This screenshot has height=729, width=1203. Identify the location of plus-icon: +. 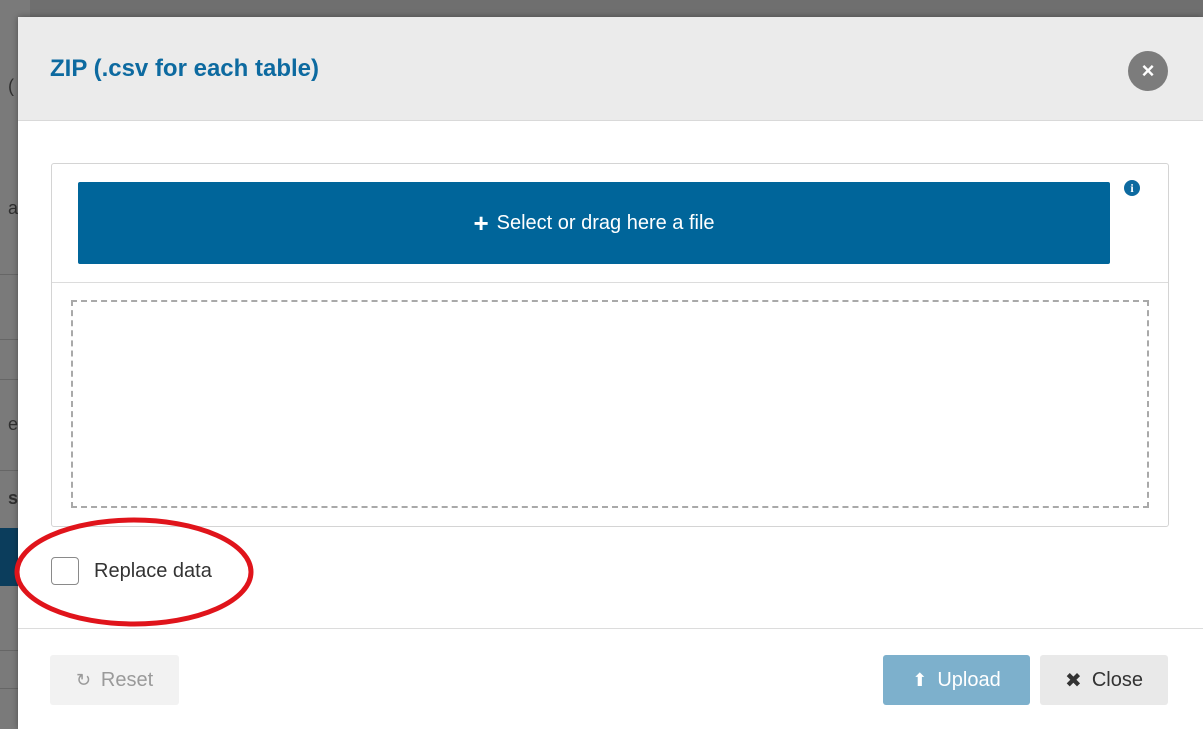
(481, 223).